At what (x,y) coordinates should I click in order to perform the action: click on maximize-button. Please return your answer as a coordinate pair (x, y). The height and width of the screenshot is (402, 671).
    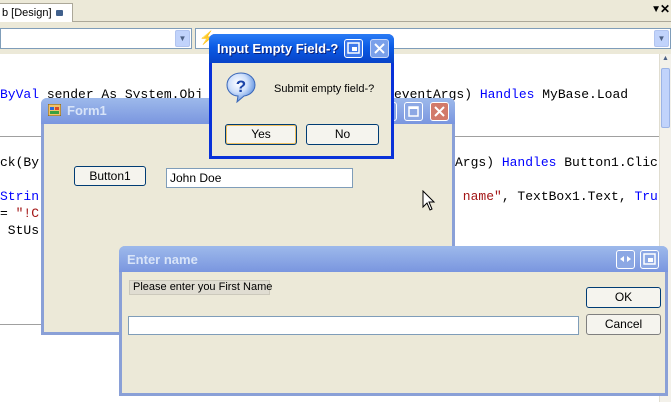
    Looking at the image, I should click on (413, 111).